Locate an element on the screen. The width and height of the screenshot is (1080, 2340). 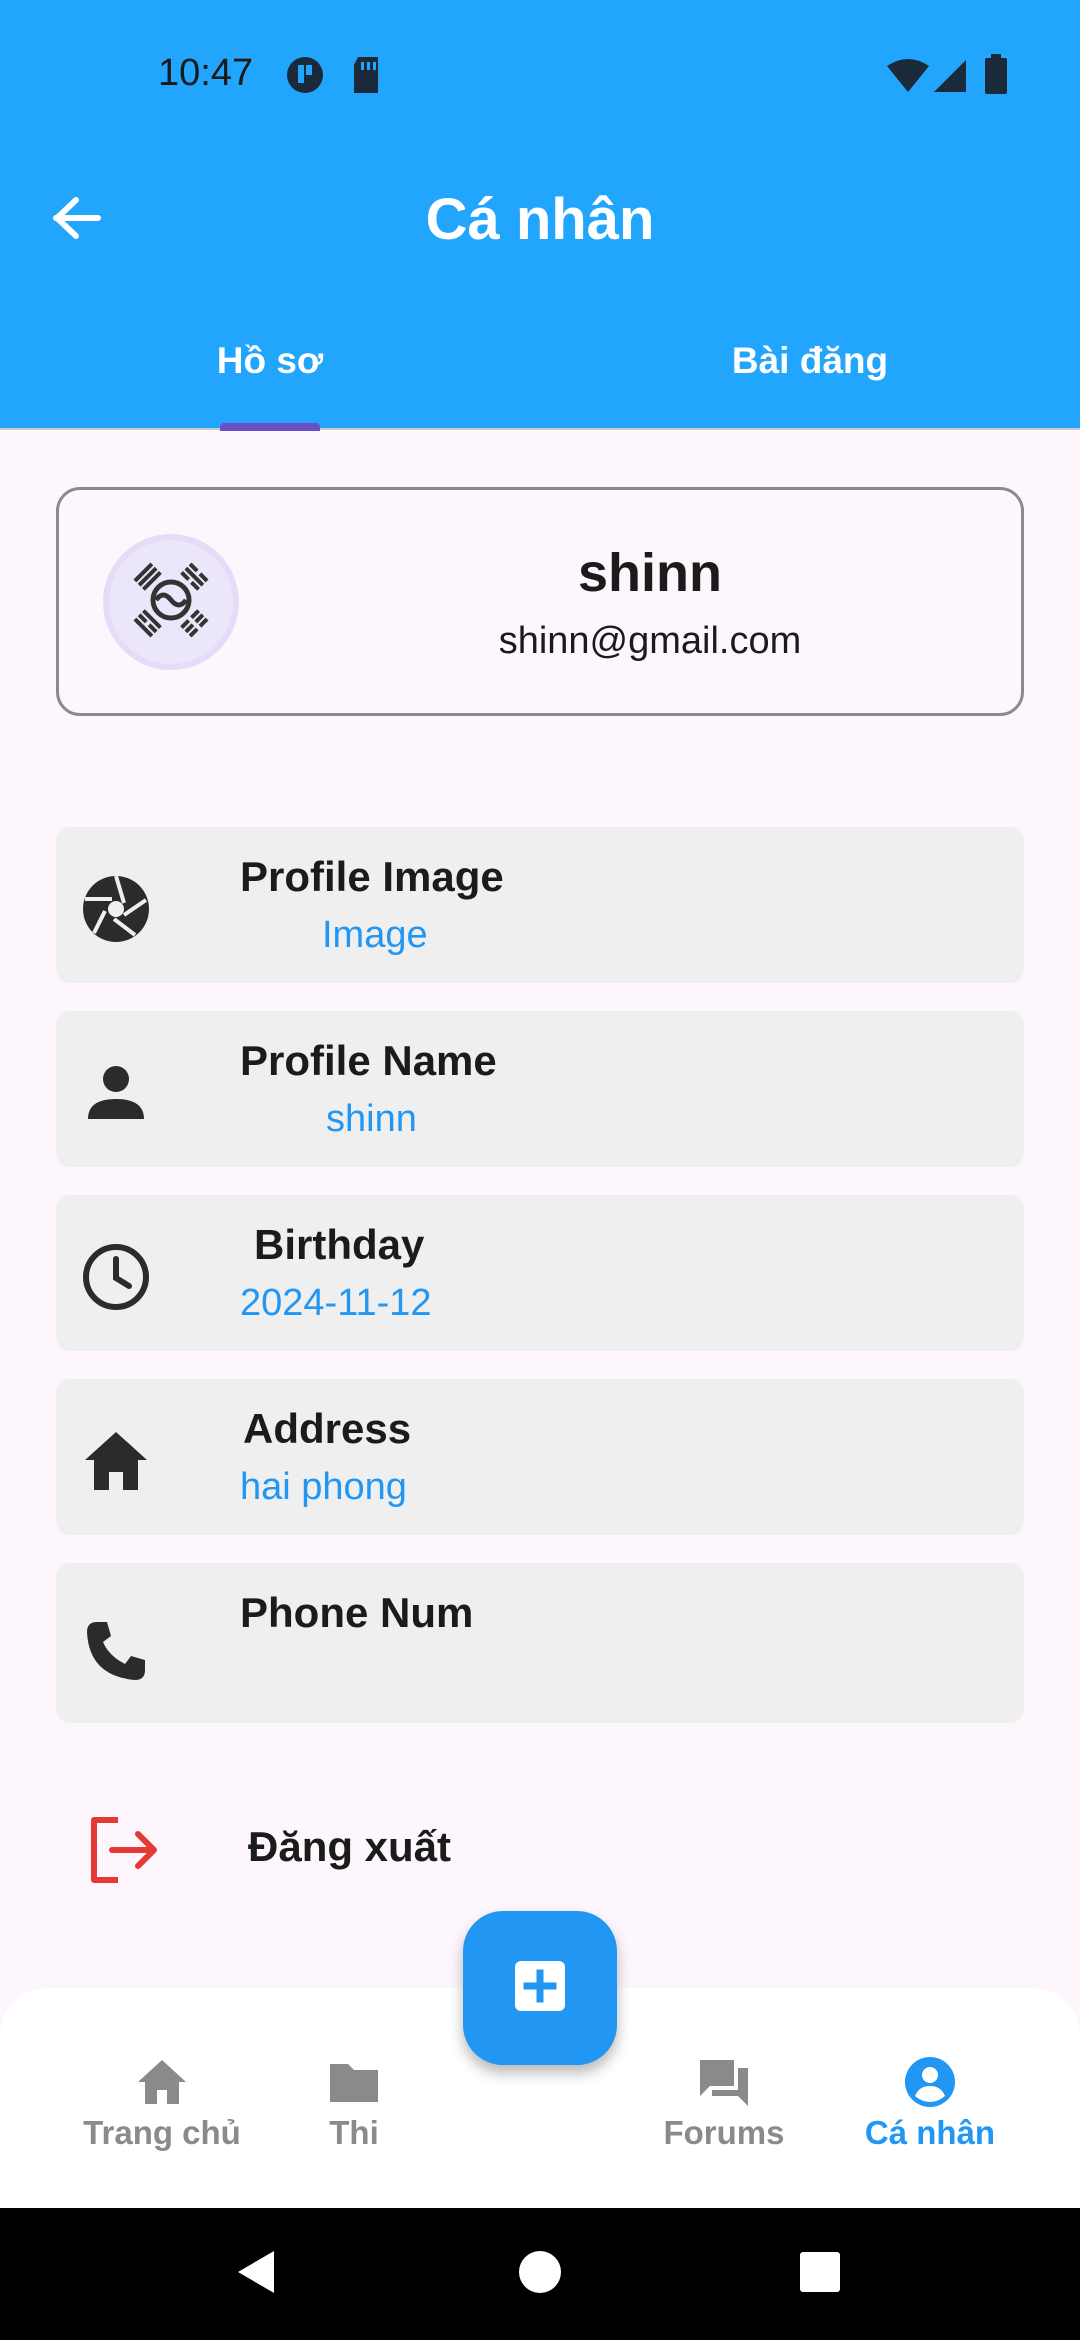
logout-label: Đăng xuất is located at coordinates (350, 1846).